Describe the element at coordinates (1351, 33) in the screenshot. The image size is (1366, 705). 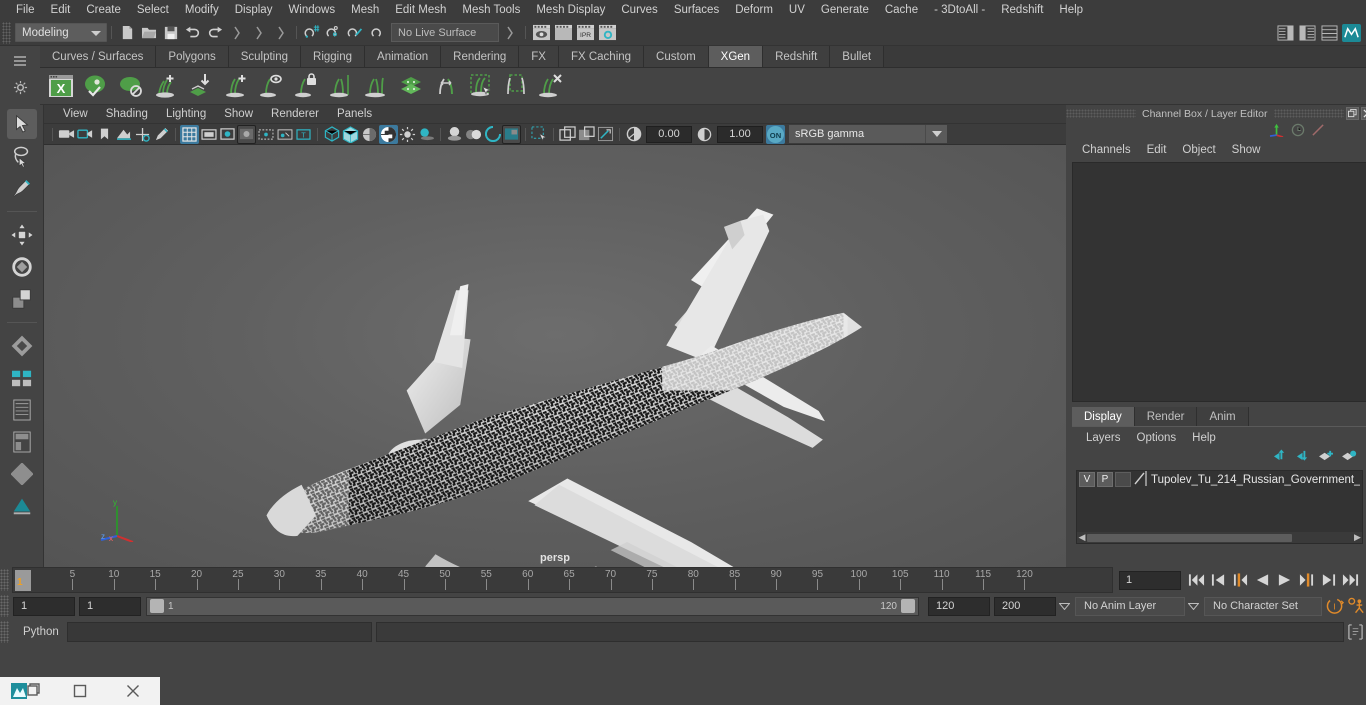
I see `maya-logo-icon` at that location.